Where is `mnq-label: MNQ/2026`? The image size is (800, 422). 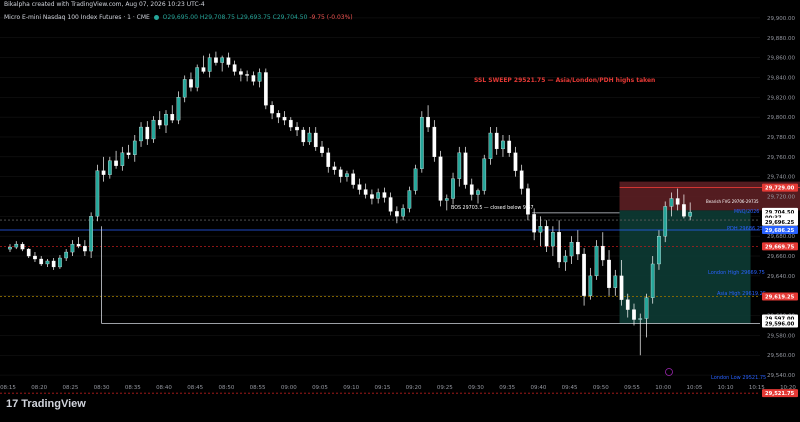
mnq-label: MNQ/2026 is located at coordinates (746, 212).